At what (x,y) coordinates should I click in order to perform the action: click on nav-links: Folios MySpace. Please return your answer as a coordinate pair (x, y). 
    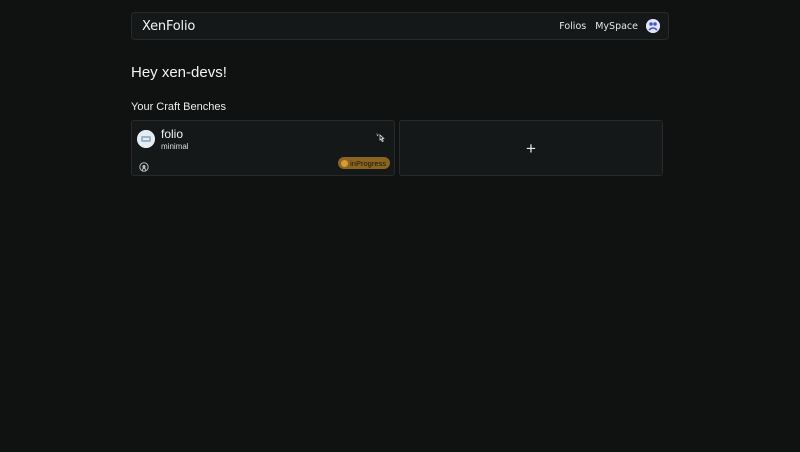
    Looking at the image, I should click on (605, 26).